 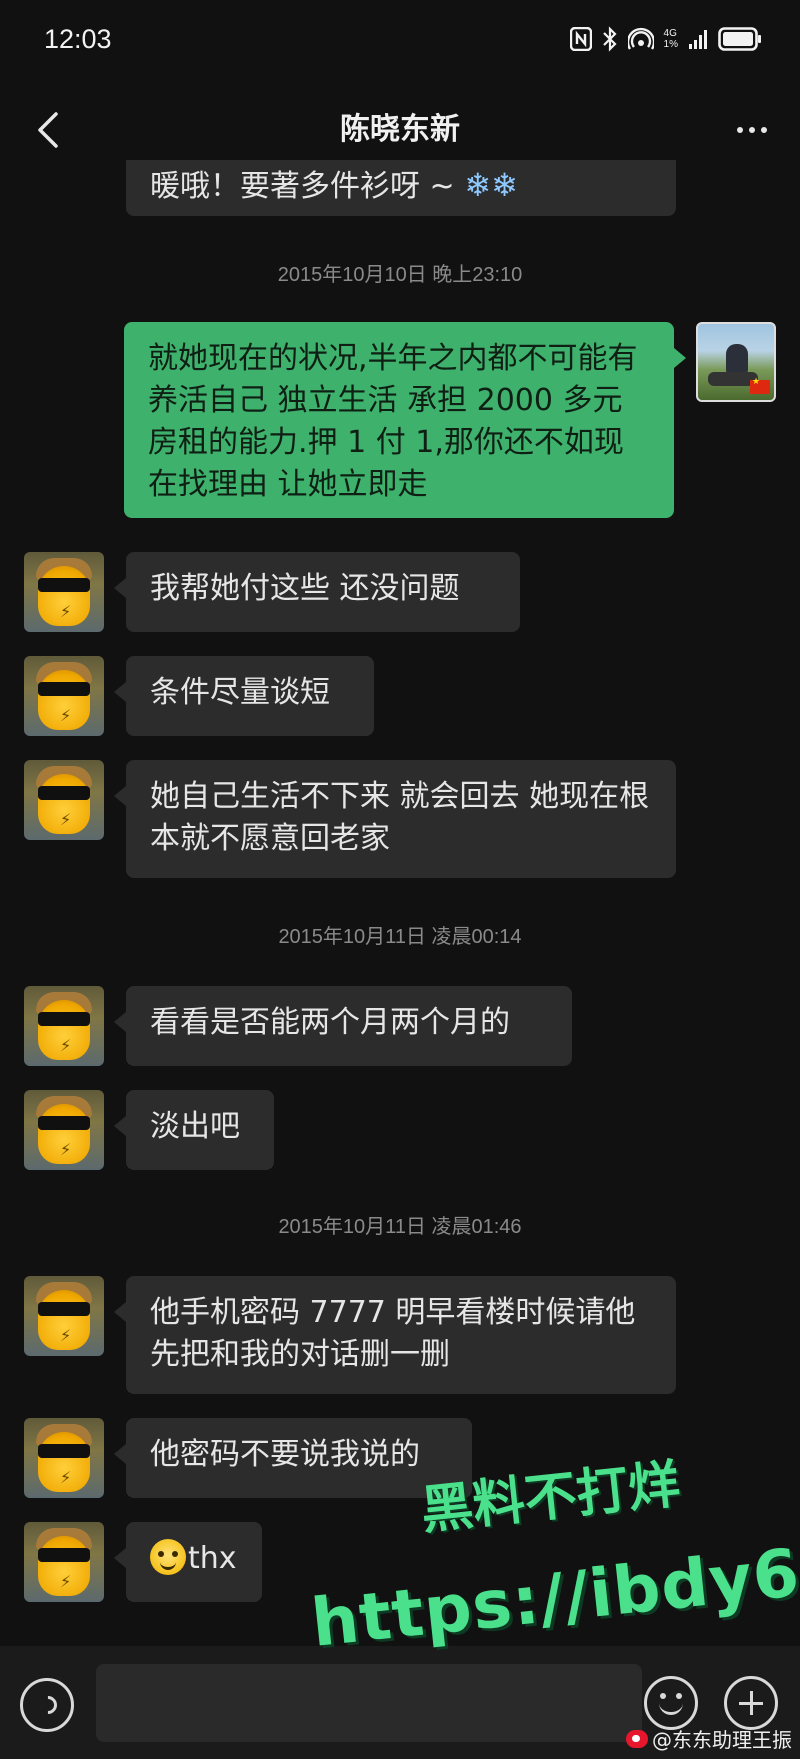 I want to click on weibo-icon, so click(x=637, y=1738).